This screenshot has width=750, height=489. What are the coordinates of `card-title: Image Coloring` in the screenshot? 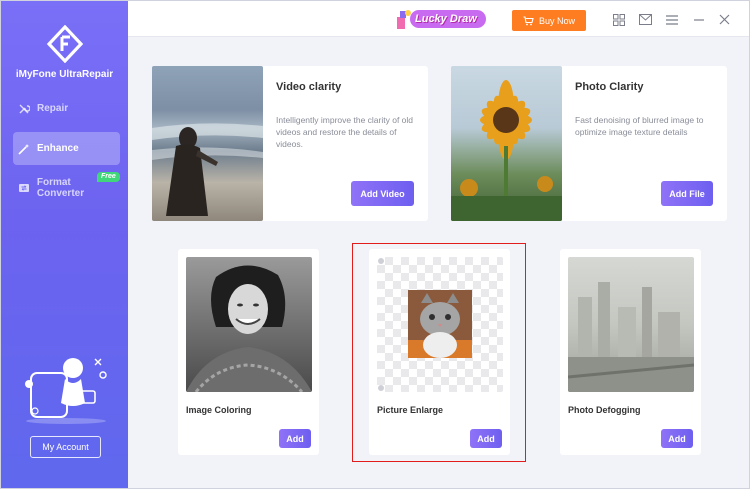 It's located at (219, 410).